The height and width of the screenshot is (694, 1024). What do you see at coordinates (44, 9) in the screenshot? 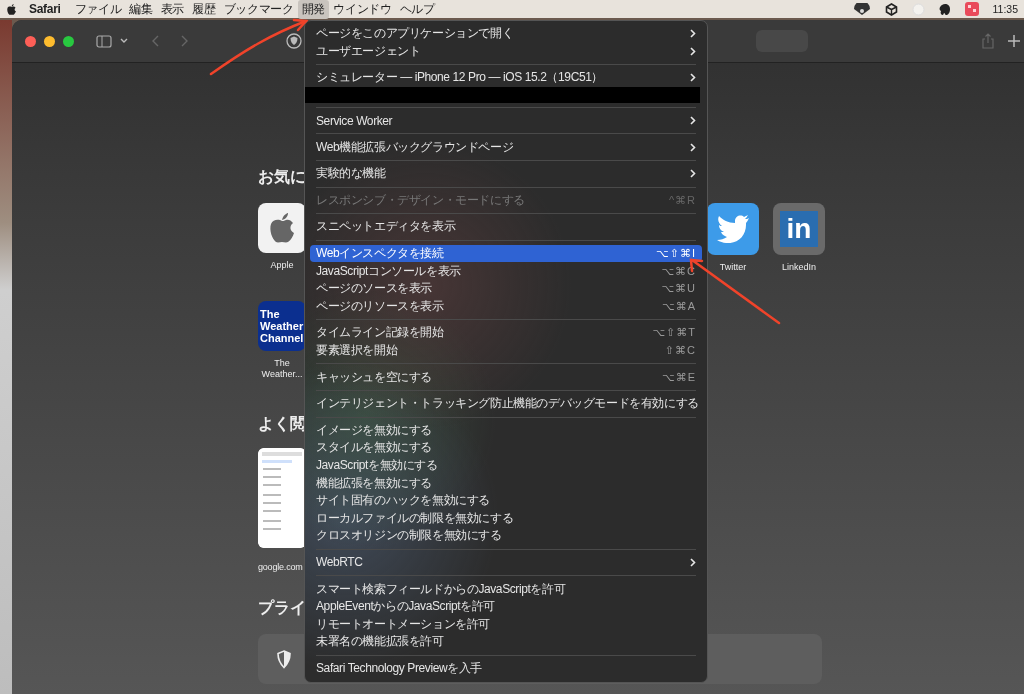
I see `menu-bar-item: Safari` at bounding box center [44, 9].